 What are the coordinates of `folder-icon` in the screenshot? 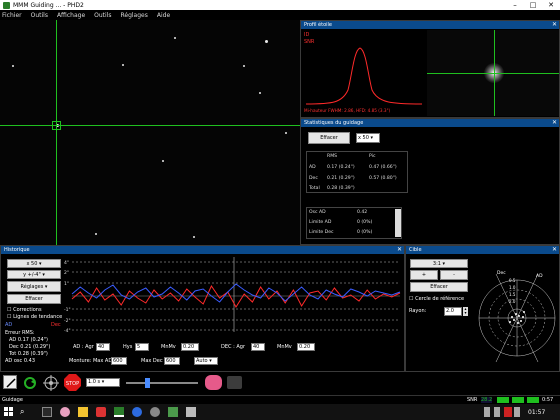 It's located at (83, 412).